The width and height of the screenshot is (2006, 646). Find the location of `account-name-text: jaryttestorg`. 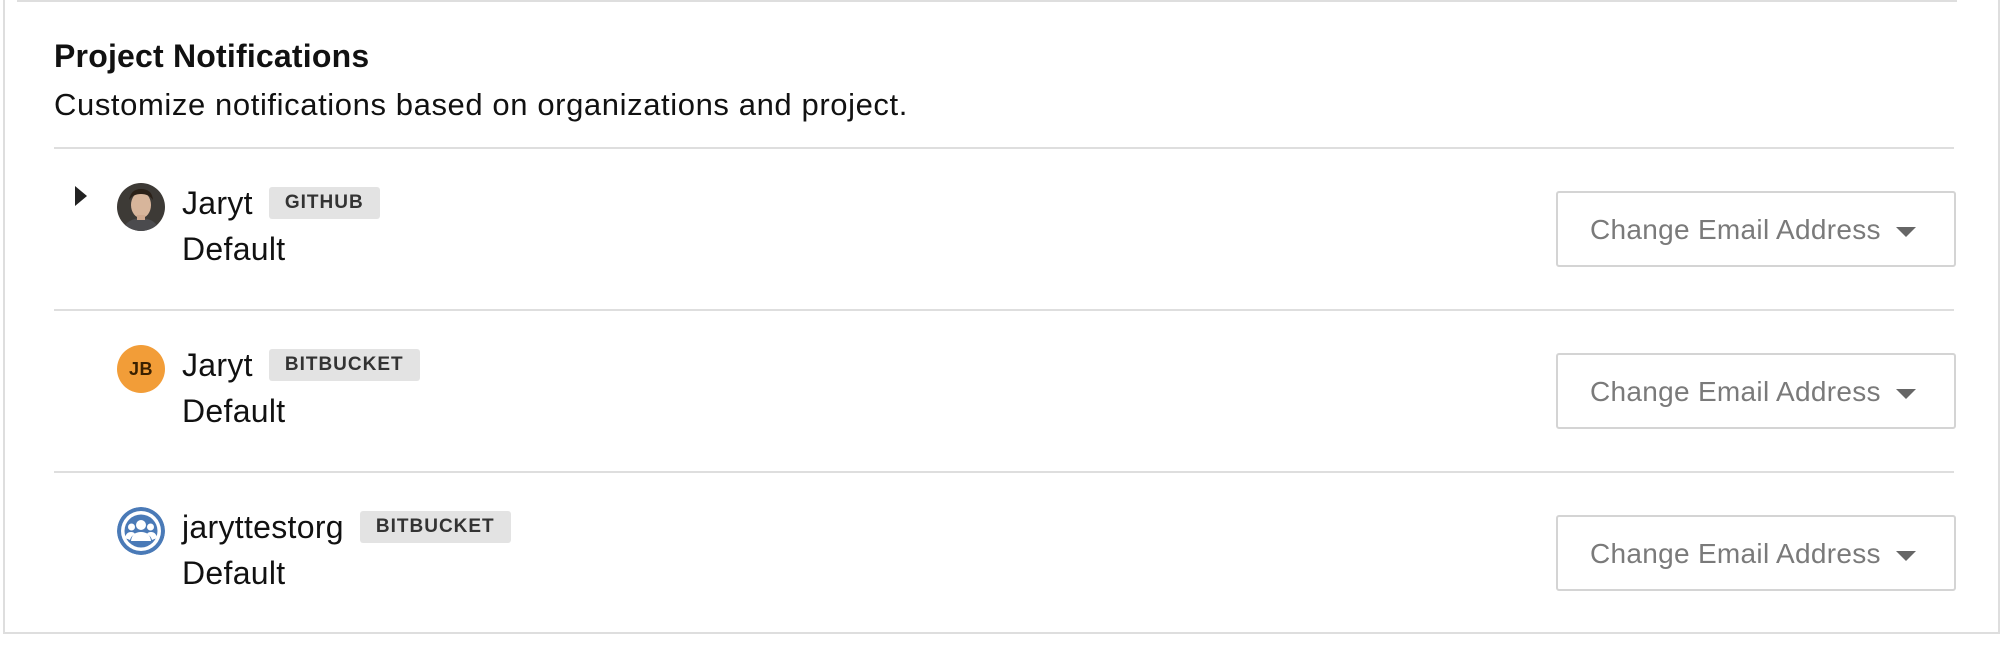

account-name-text: jaryttestorg is located at coordinates (263, 527).